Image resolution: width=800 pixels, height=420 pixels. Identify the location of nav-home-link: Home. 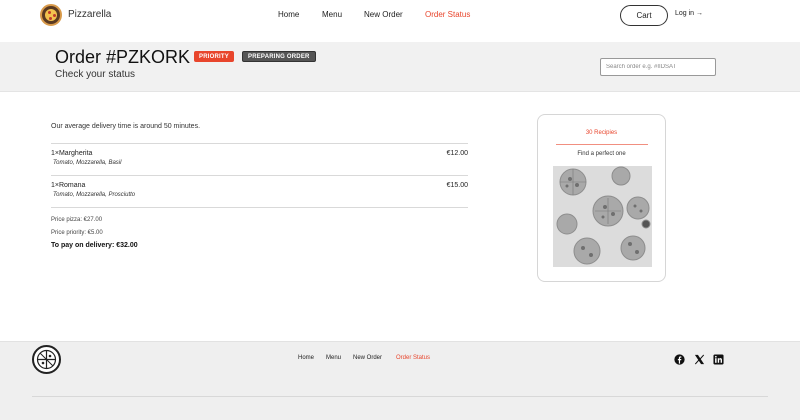
(288, 14).